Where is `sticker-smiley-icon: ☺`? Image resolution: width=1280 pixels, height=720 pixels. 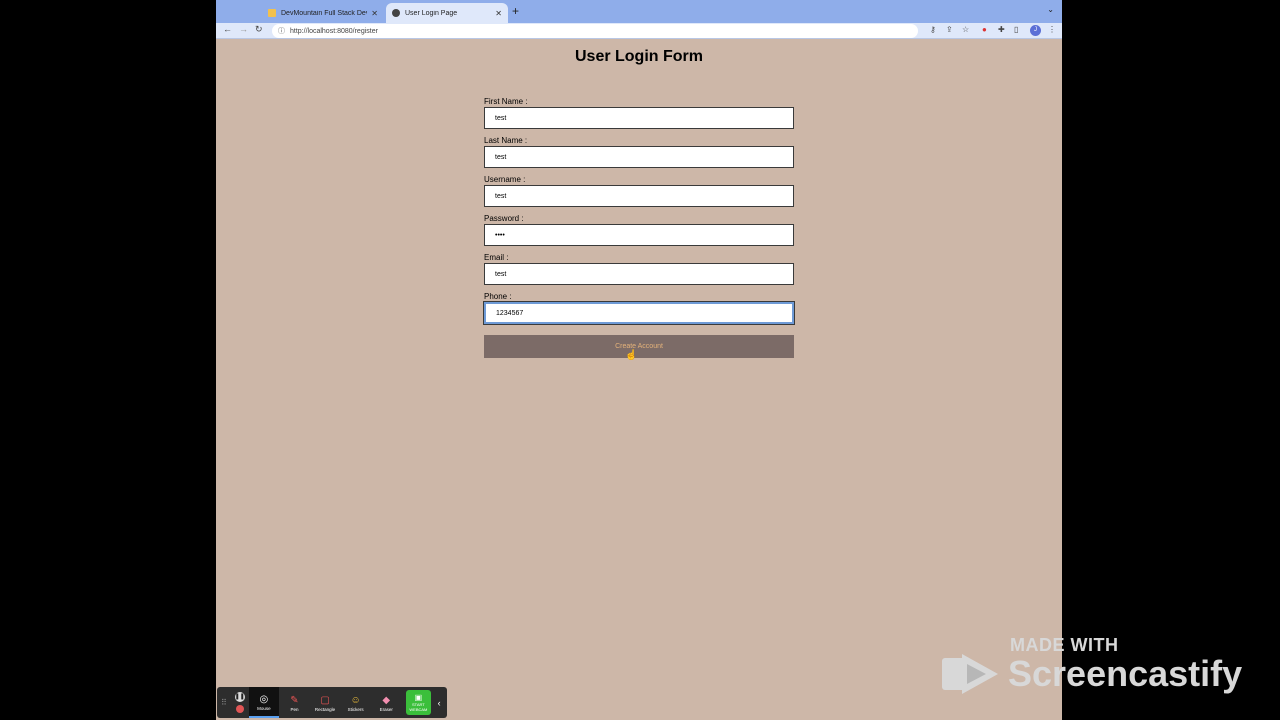 sticker-smiley-icon: ☺ is located at coordinates (355, 700).